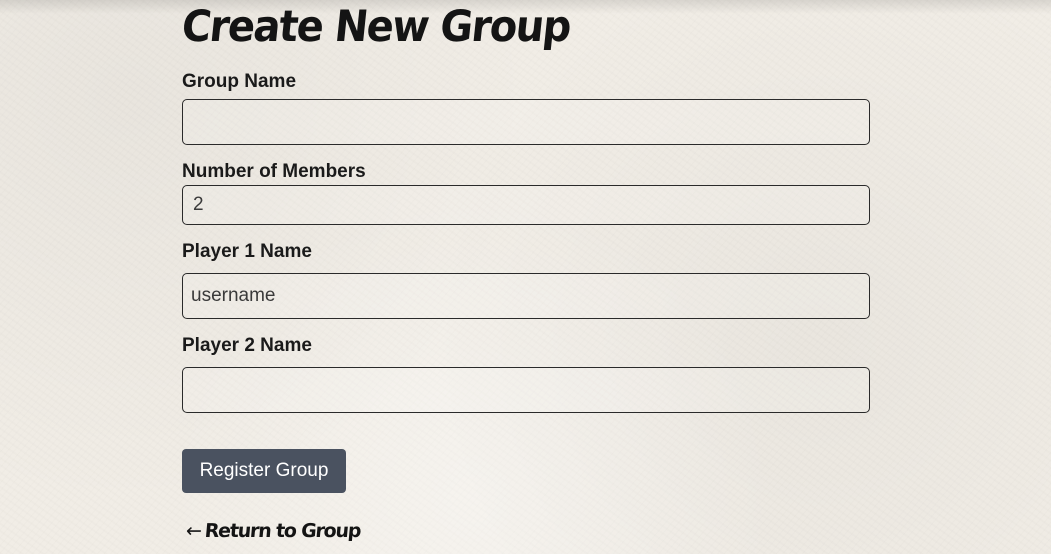 Image resolution: width=1051 pixels, height=554 pixels. I want to click on page-title: Create New Group, so click(376, 27).